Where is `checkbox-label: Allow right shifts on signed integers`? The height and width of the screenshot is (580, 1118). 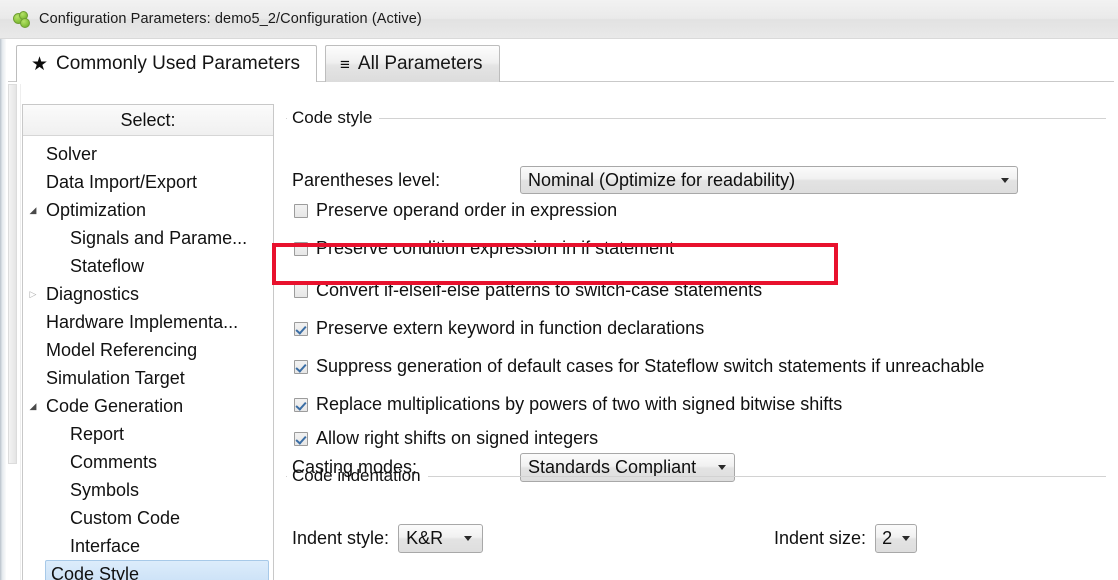 checkbox-label: Allow right shifts on signed integers is located at coordinates (457, 438).